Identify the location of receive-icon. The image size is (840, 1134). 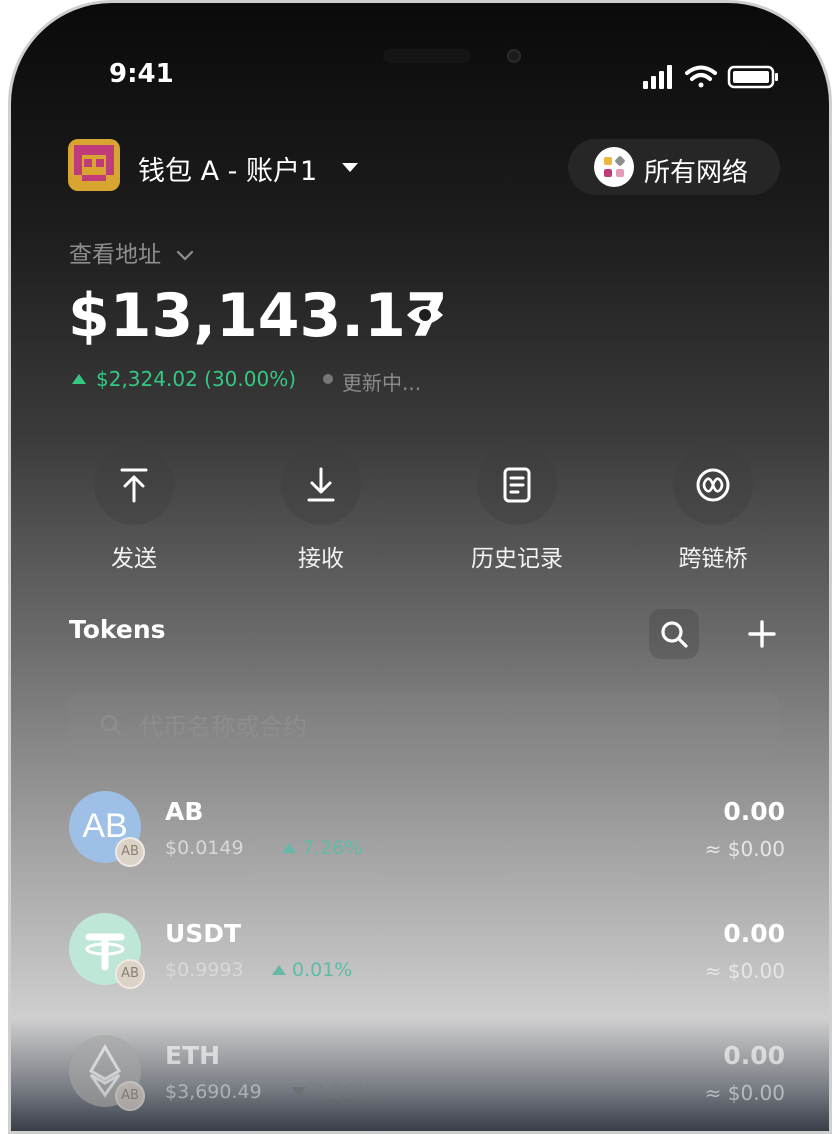
(321, 484).